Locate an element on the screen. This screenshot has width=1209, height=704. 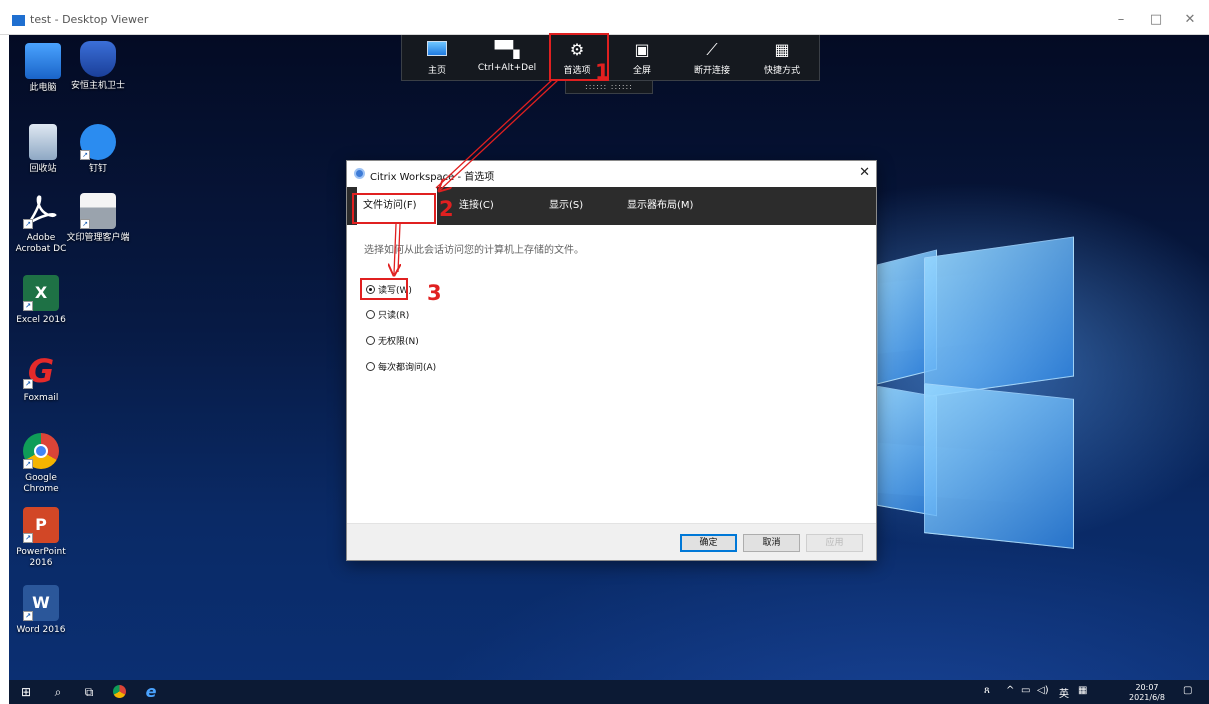
arrow-step2-to-step3 is located at coordinates (395, 248).